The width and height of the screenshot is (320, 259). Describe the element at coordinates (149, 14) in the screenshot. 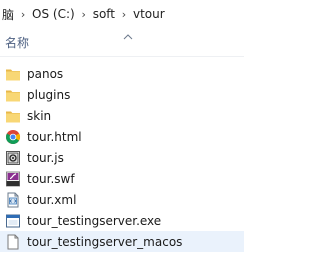

I see `breadcrumb-vtour: vtour` at that location.